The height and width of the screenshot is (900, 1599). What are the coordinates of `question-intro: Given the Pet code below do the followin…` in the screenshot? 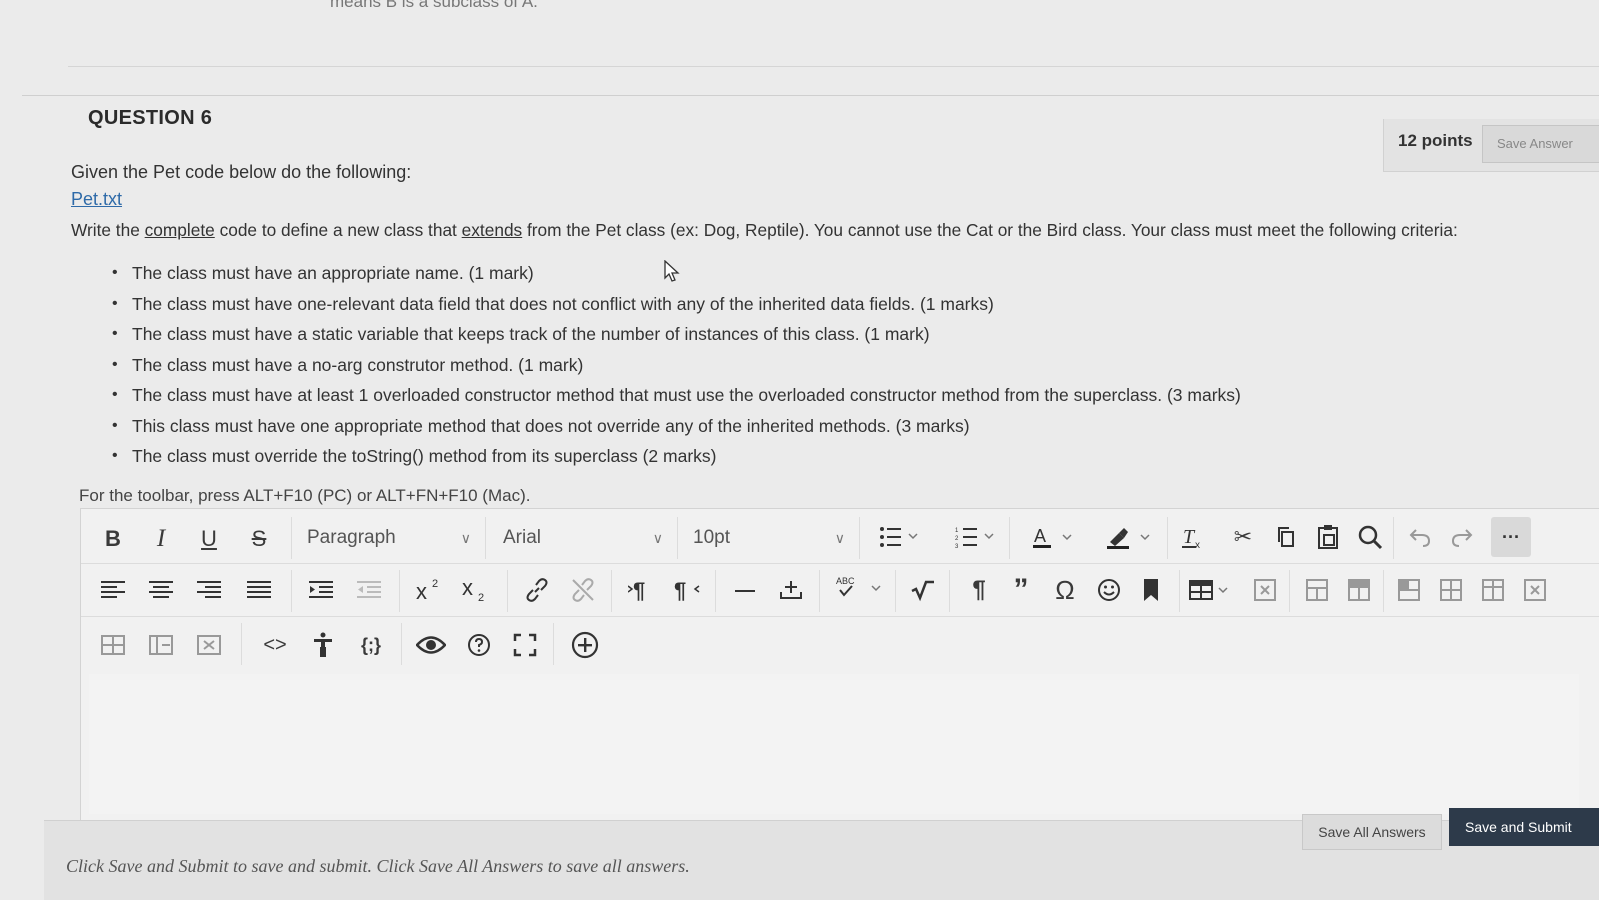 It's located at (241, 172).